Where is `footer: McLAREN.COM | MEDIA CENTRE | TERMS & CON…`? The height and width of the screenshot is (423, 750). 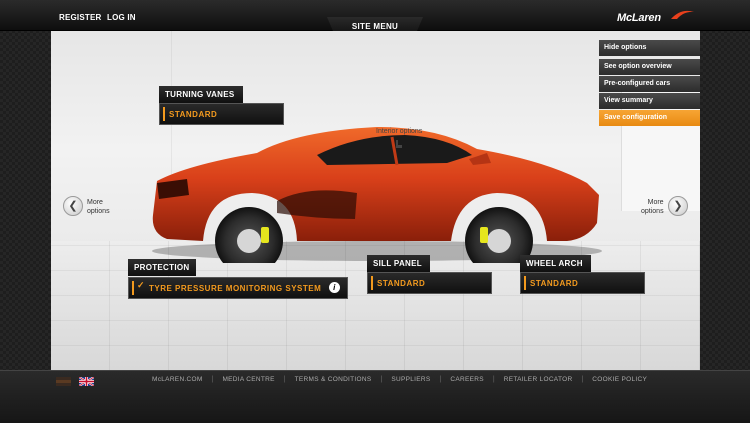 footer: McLAREN.COM | MEDIA CENTRE | TERMS & CON… is located at coordinates (375, 396).